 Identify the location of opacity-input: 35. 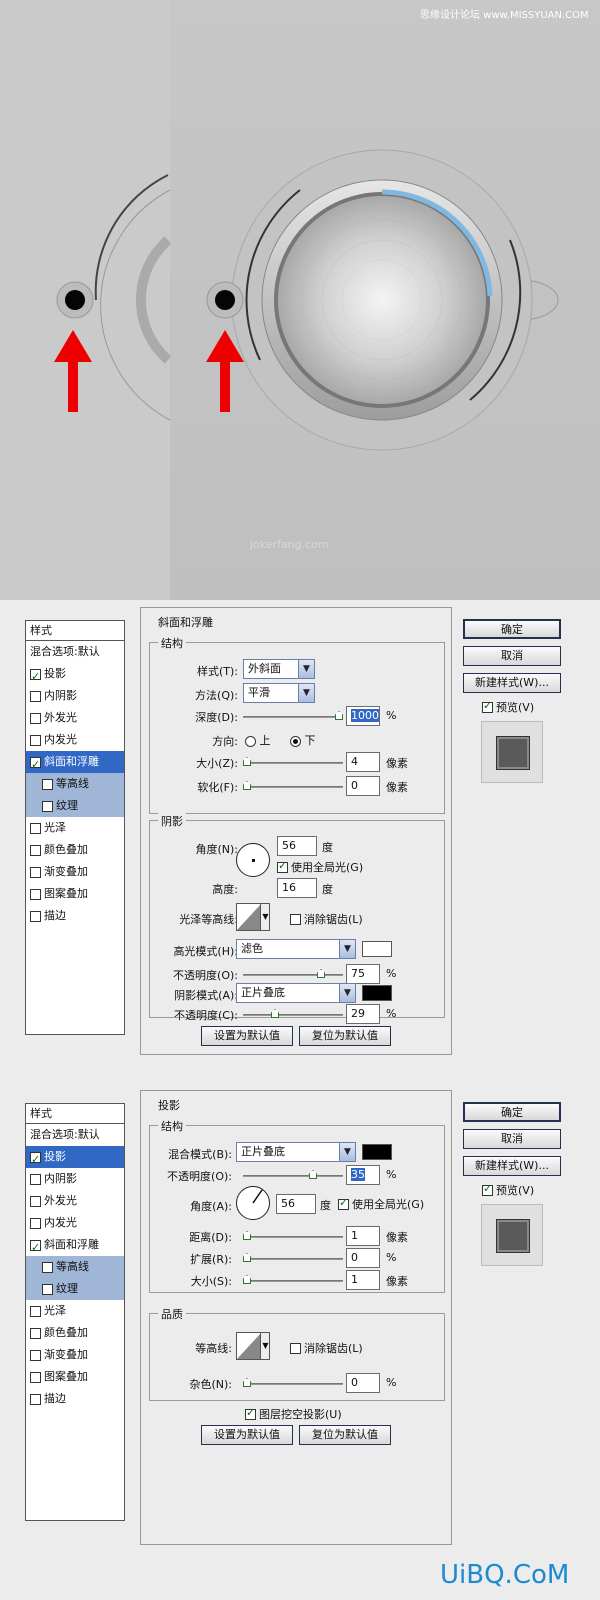
(363, 1175).